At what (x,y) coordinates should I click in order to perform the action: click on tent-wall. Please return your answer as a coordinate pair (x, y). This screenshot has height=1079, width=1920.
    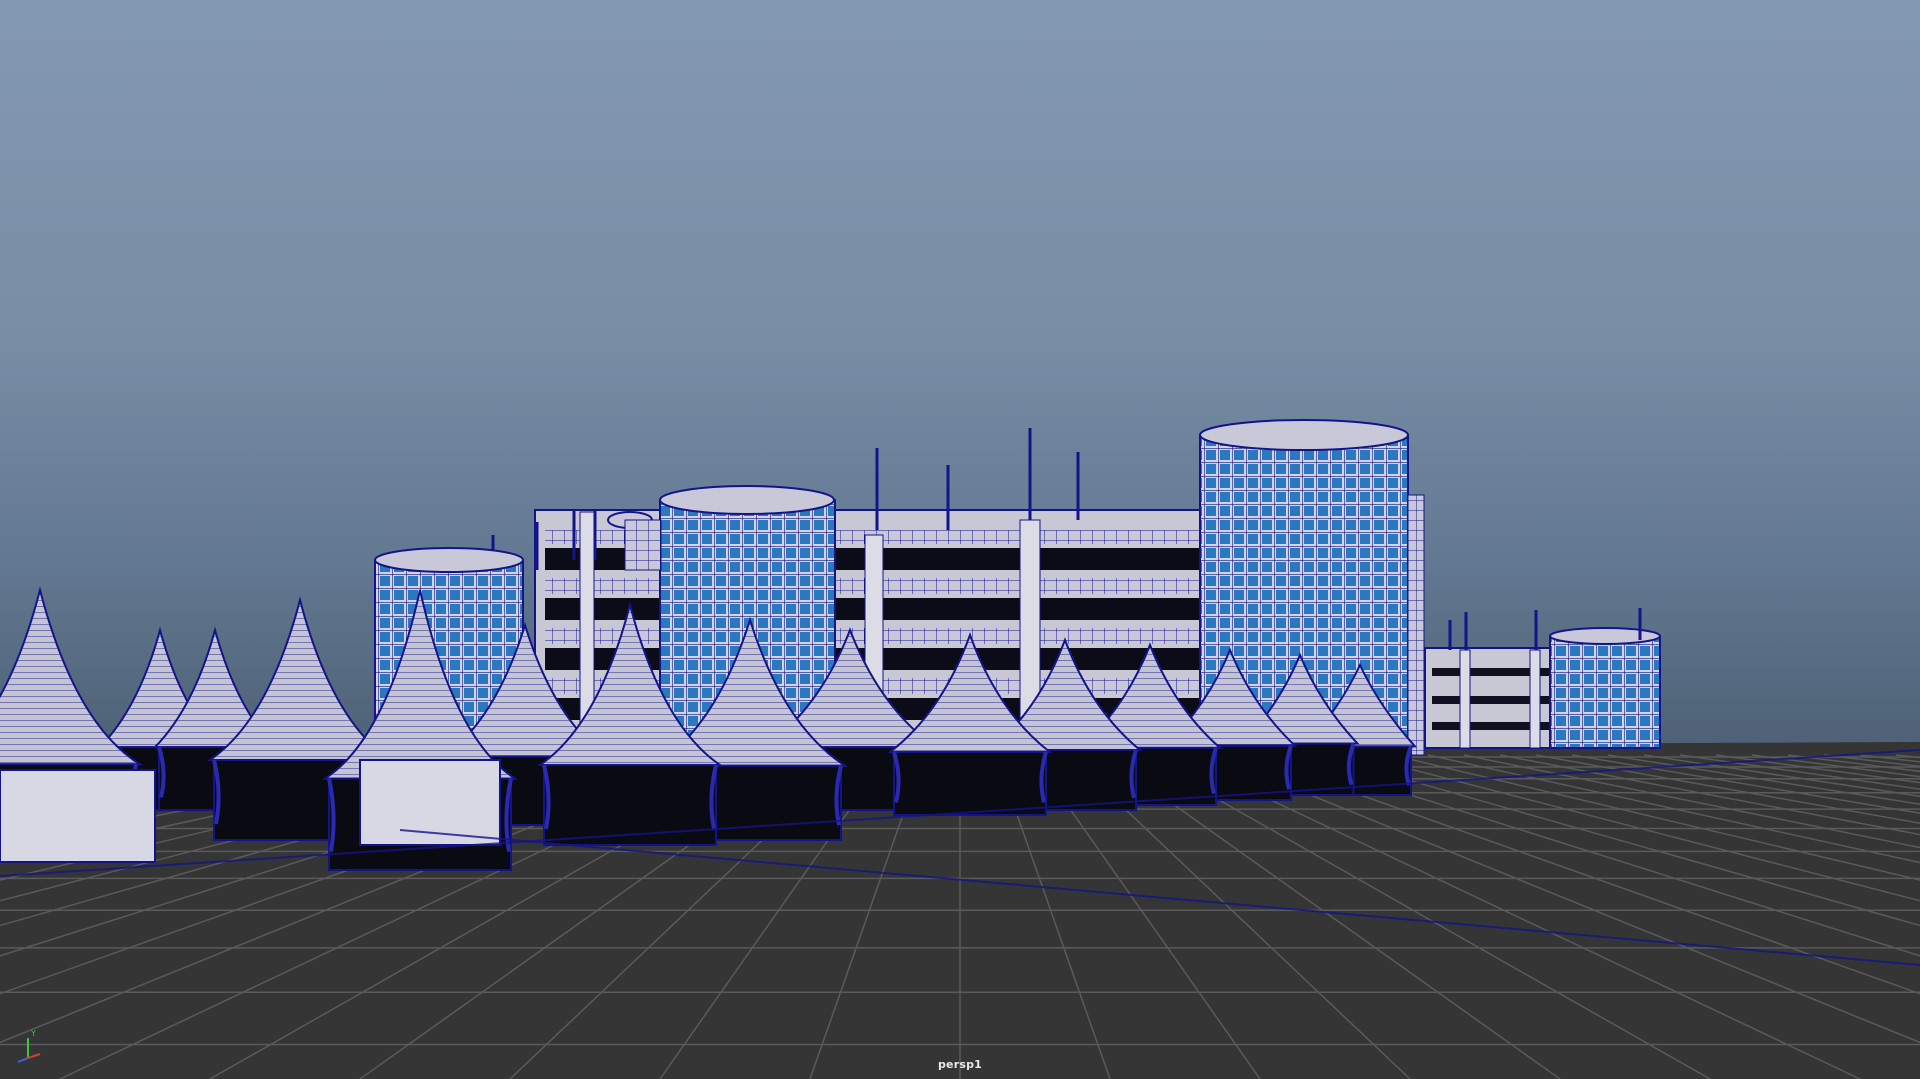
    Looking at the image, I should click on (78, 816).